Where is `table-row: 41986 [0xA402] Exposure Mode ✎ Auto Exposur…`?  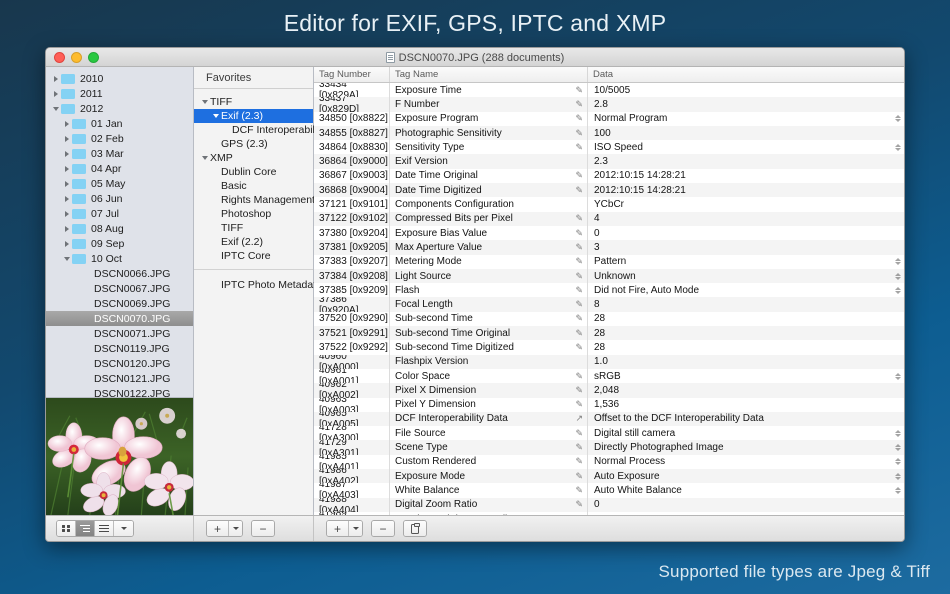 table-row: 41986 [0xA402] Exposure Mode ✎ Auto Exposur… is located at coordinates (609, 476).